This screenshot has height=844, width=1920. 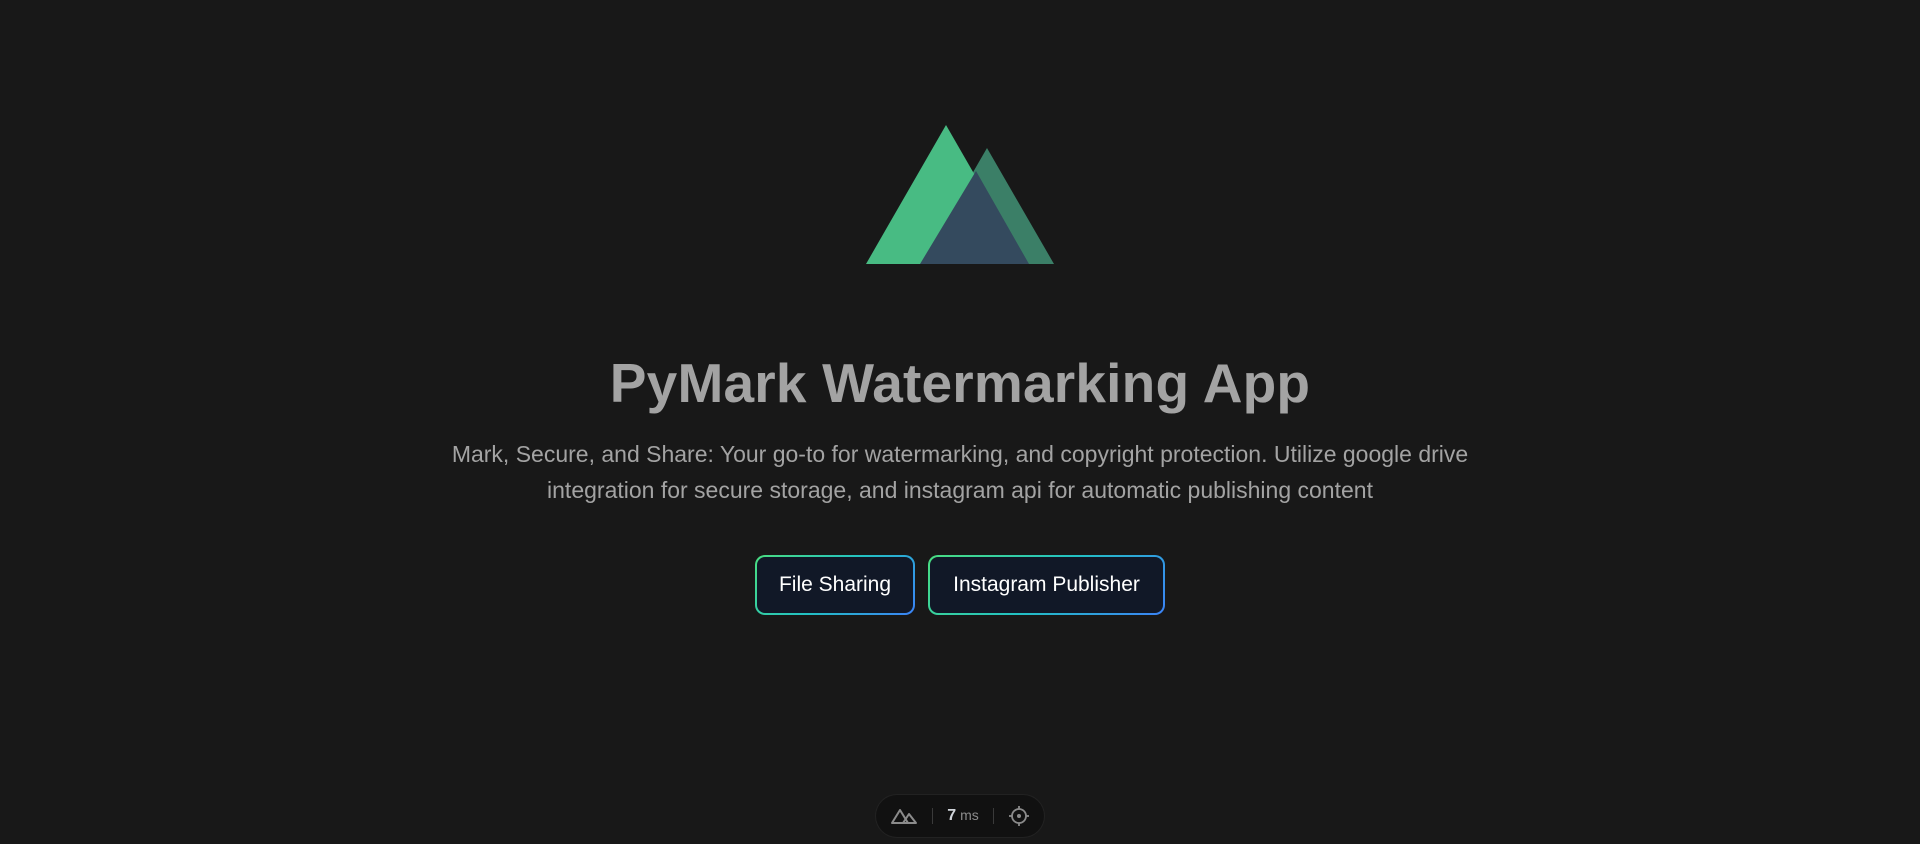 I want to click on nuxt-logo-icon, so click(x=960, y=194).